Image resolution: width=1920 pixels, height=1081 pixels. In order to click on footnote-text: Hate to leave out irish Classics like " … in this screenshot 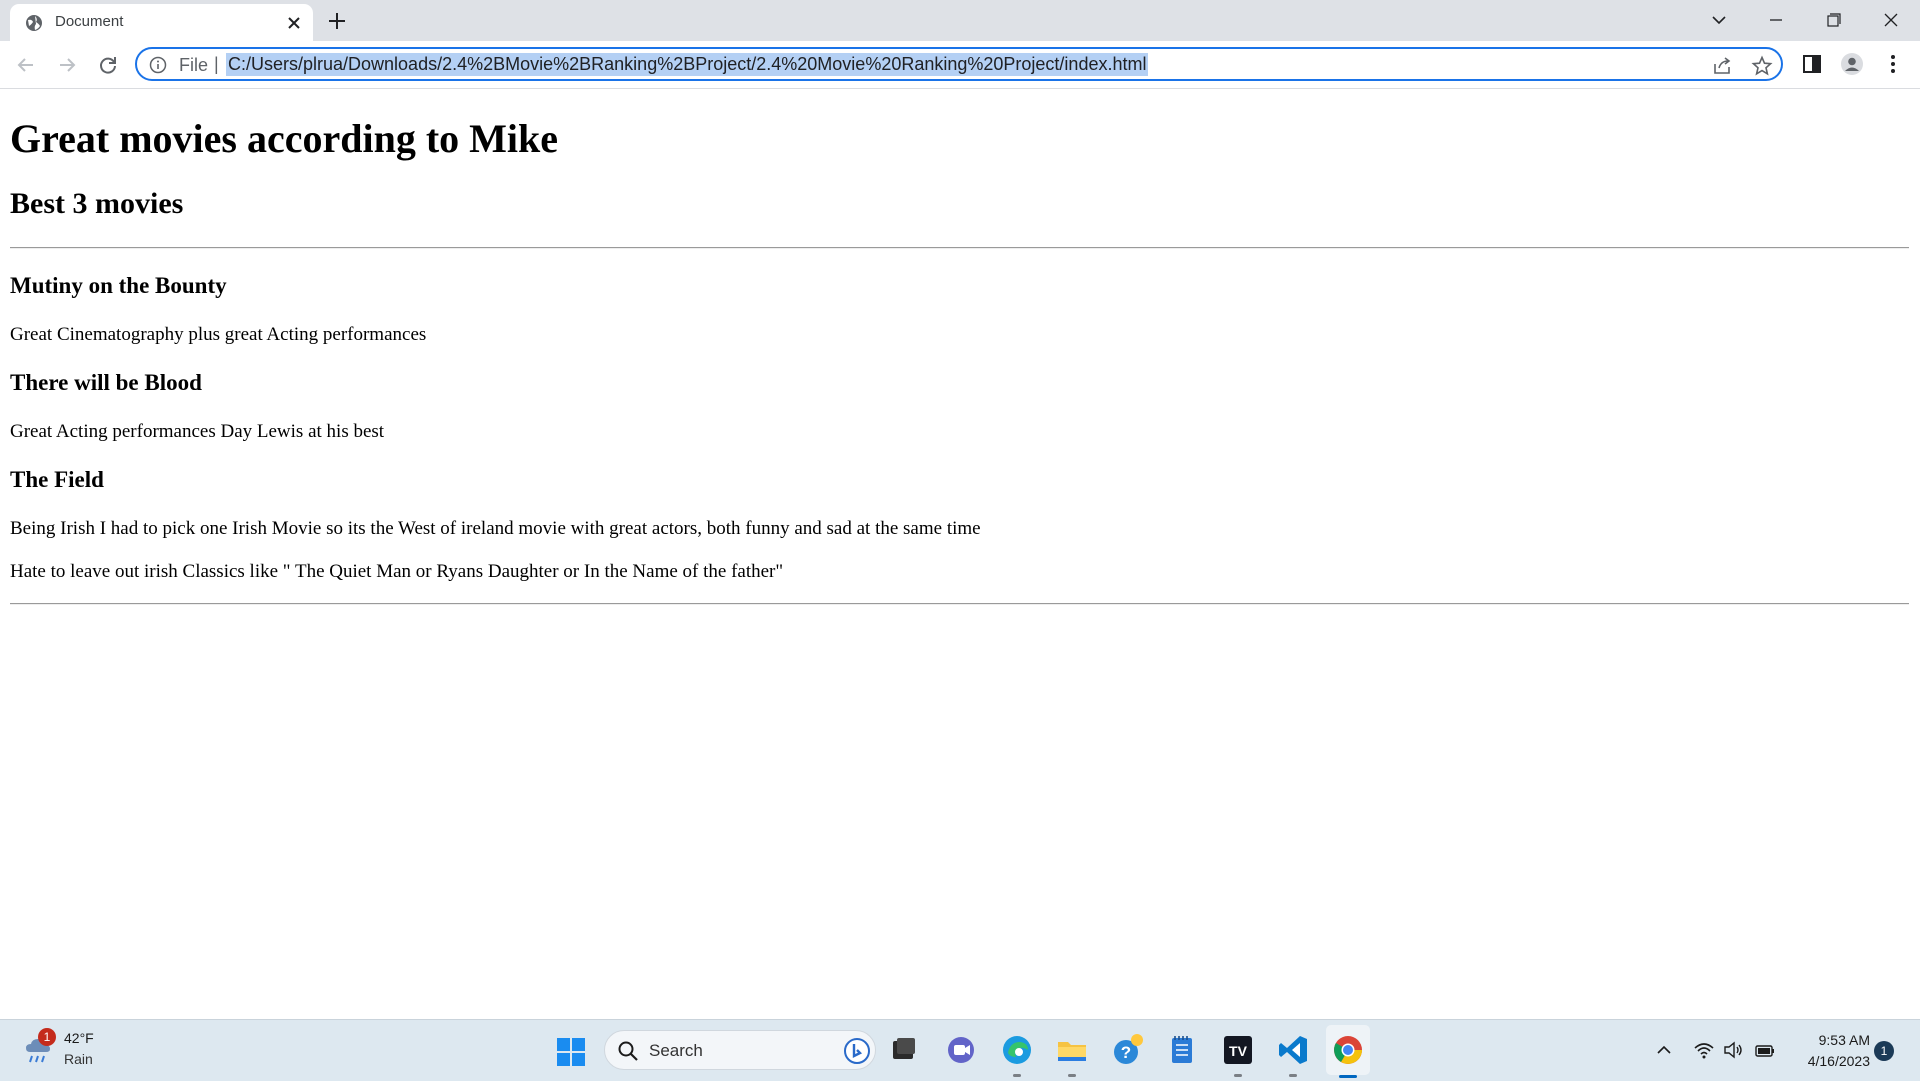, I will do `click(397, 571)`.